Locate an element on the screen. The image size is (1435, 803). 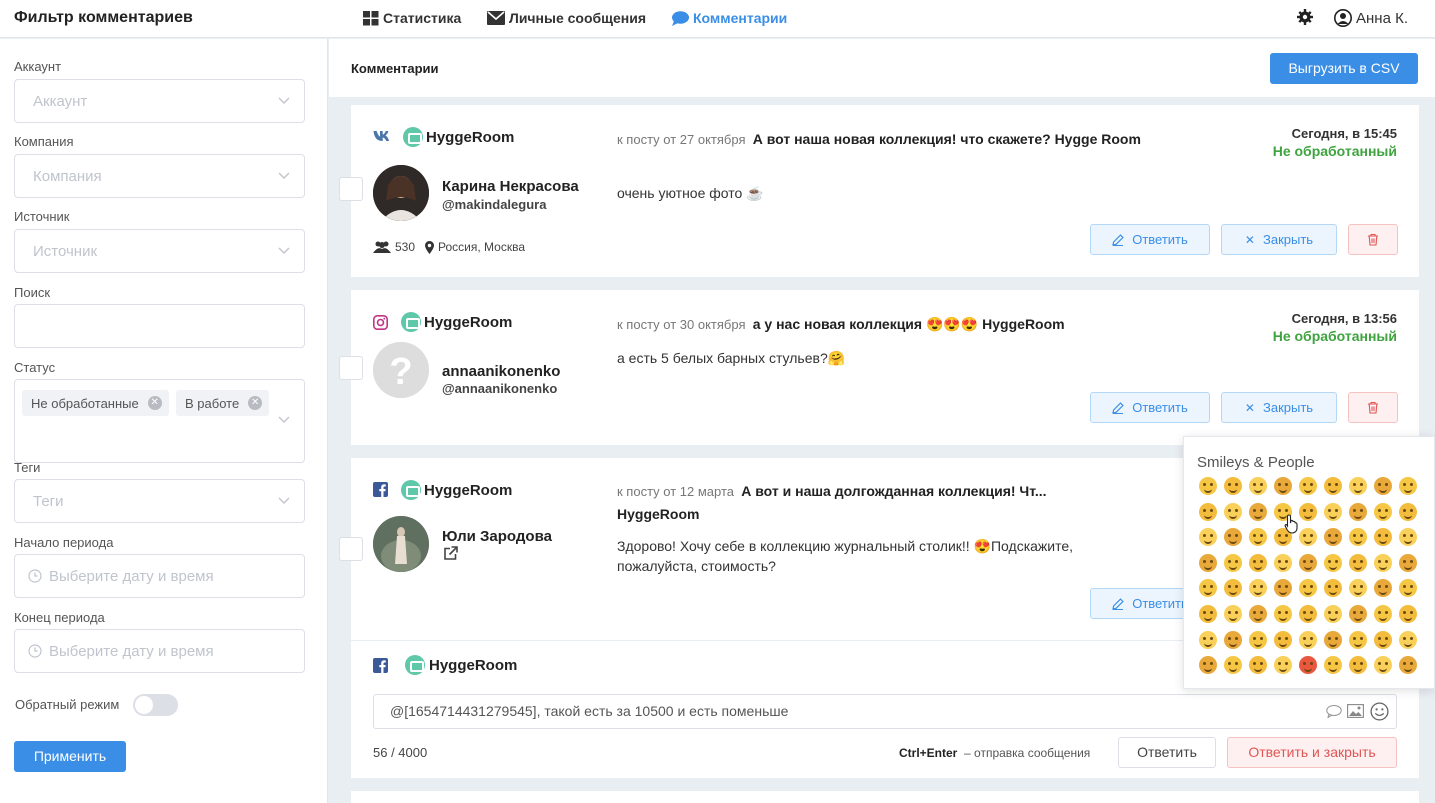
search-input is located at coordinates (159, 326).